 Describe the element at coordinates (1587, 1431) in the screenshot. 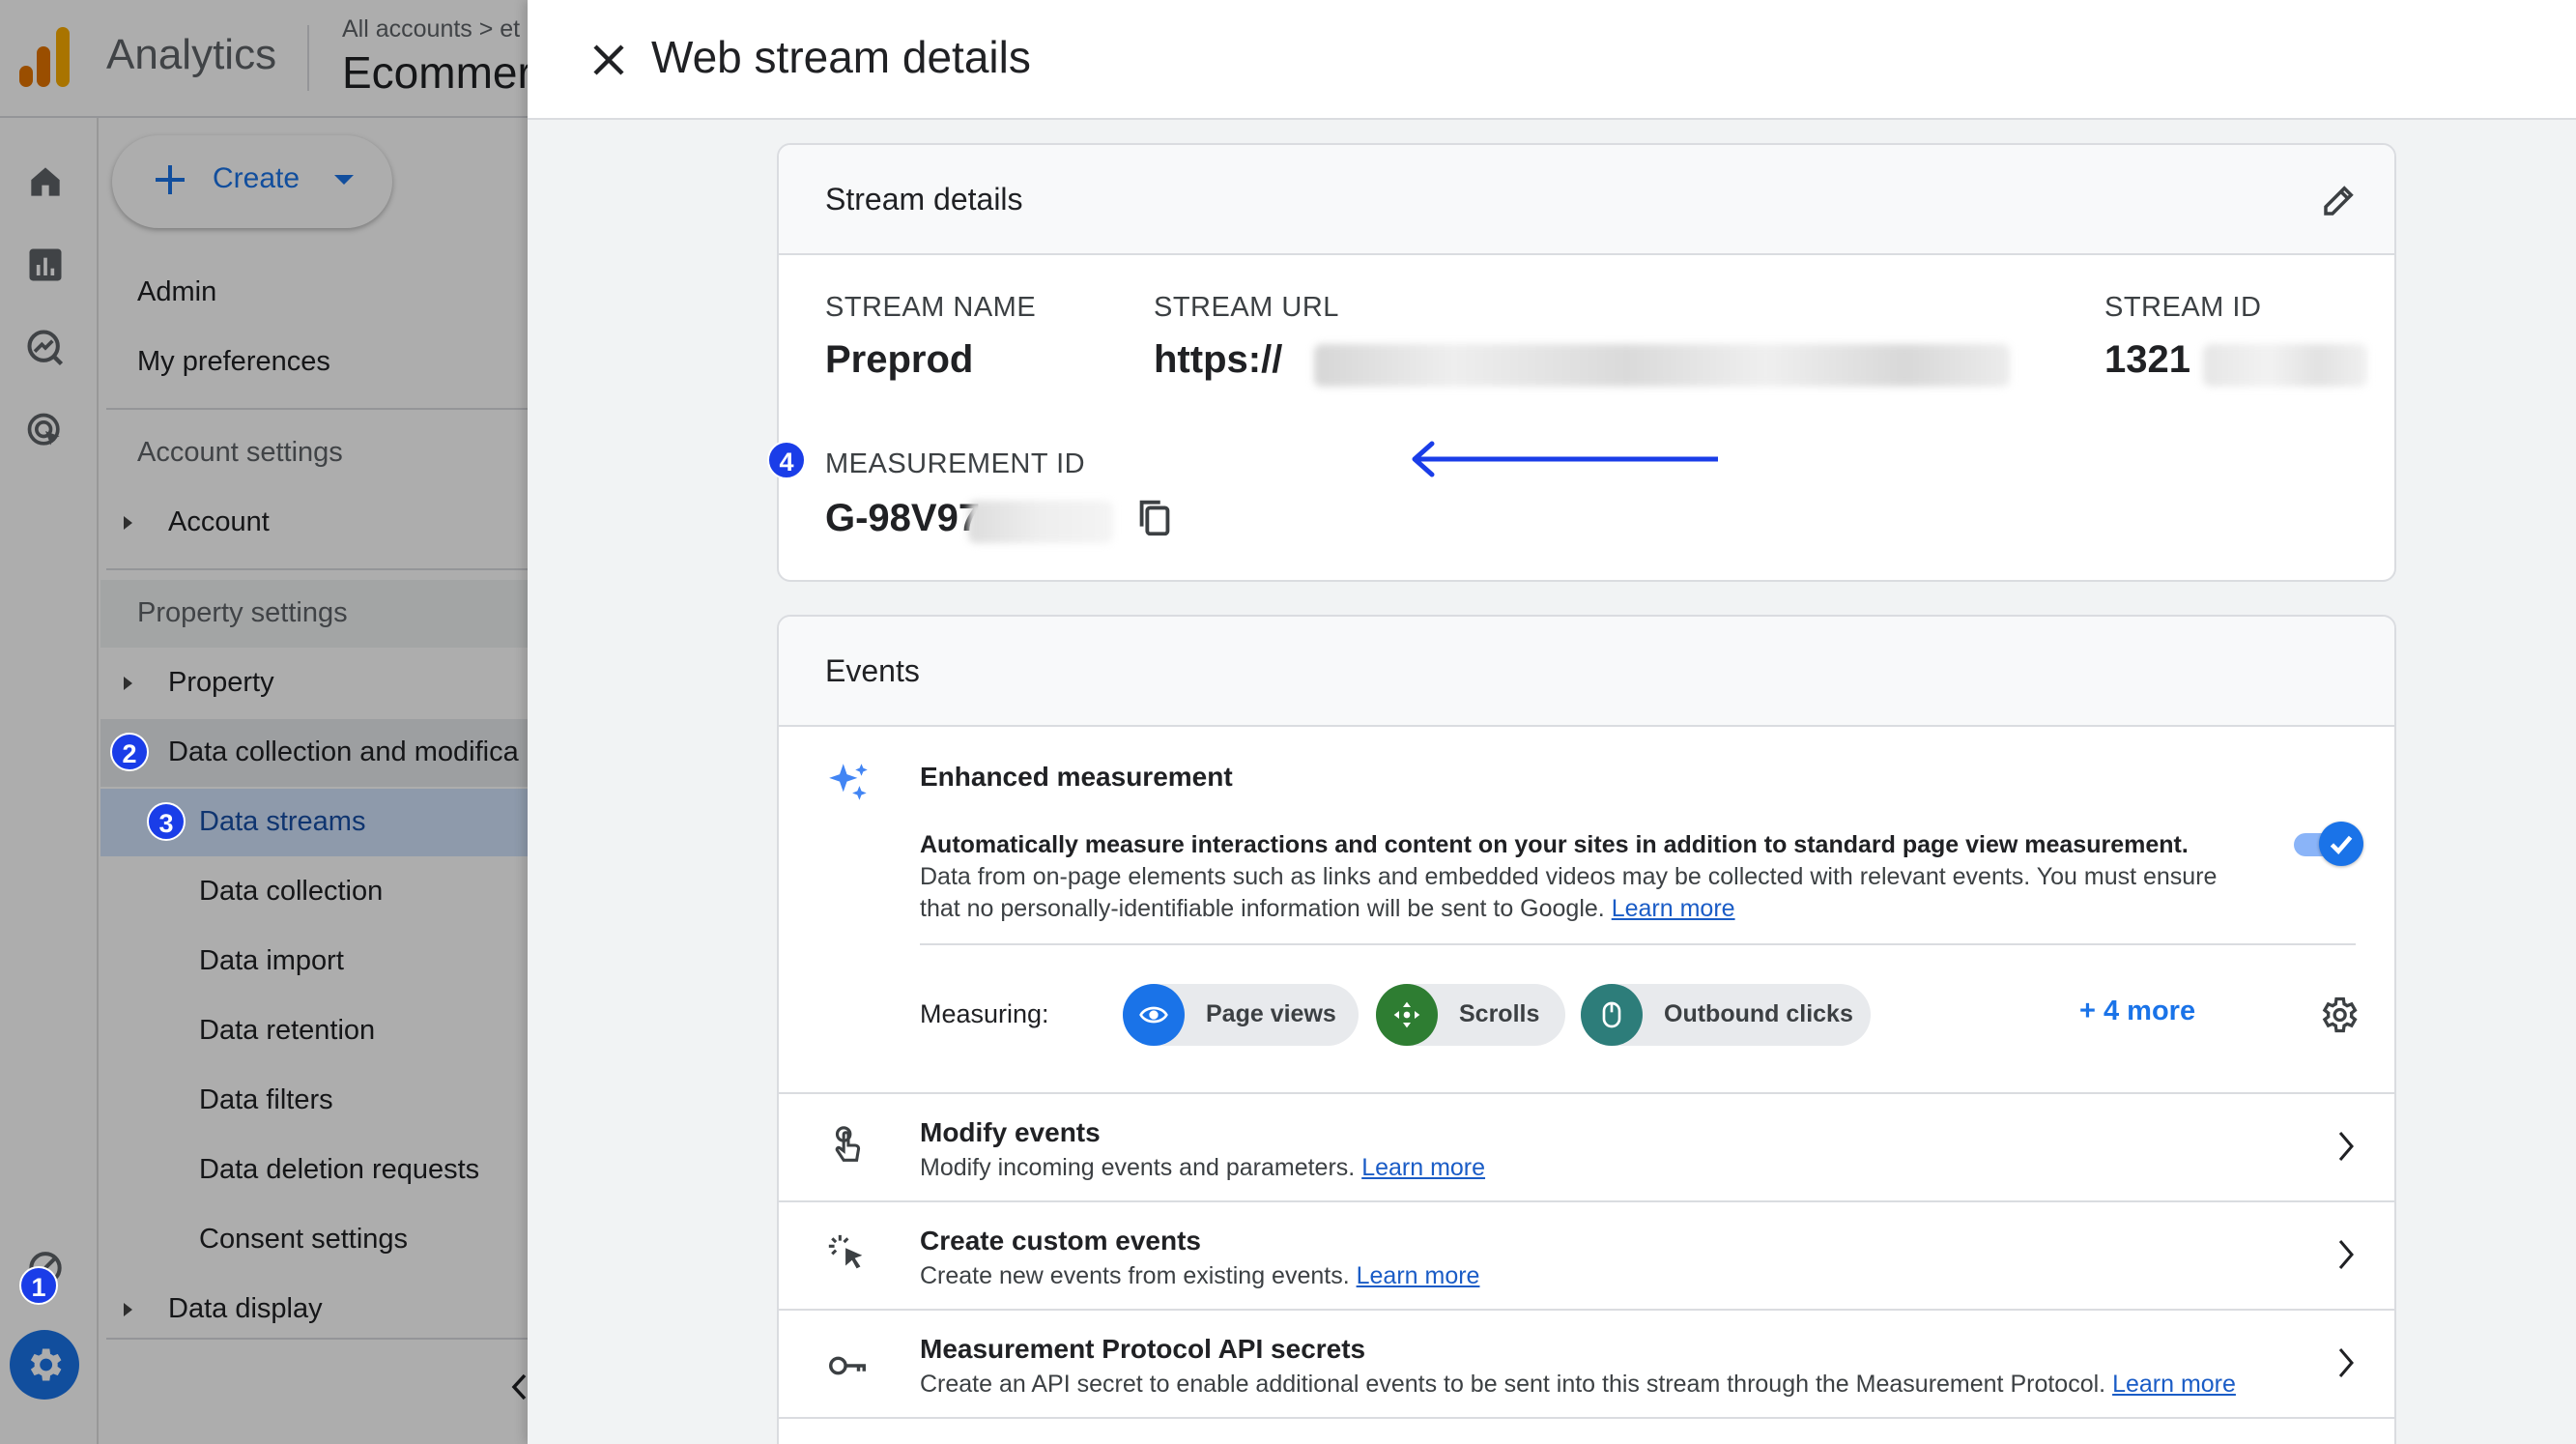

I see `next-row-partial` at that location.